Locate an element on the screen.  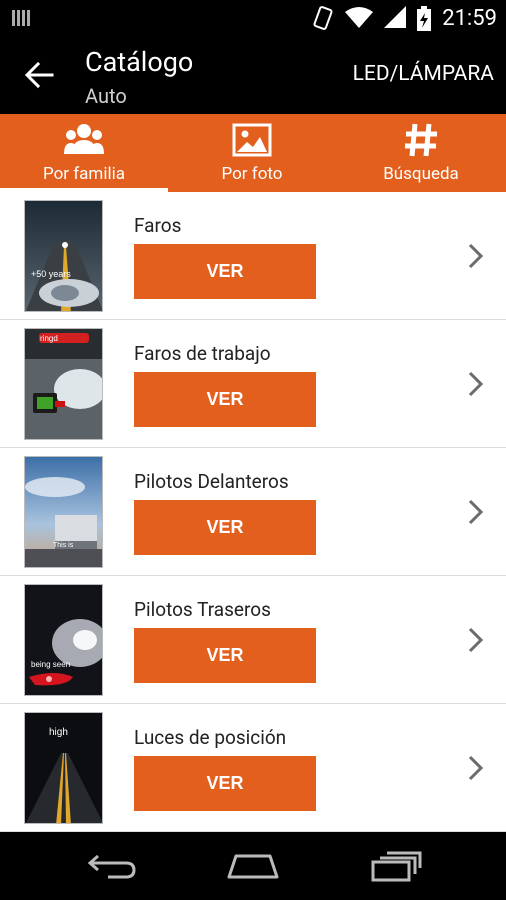
status-bar: 21:59 is located at coordinates (253, 18).